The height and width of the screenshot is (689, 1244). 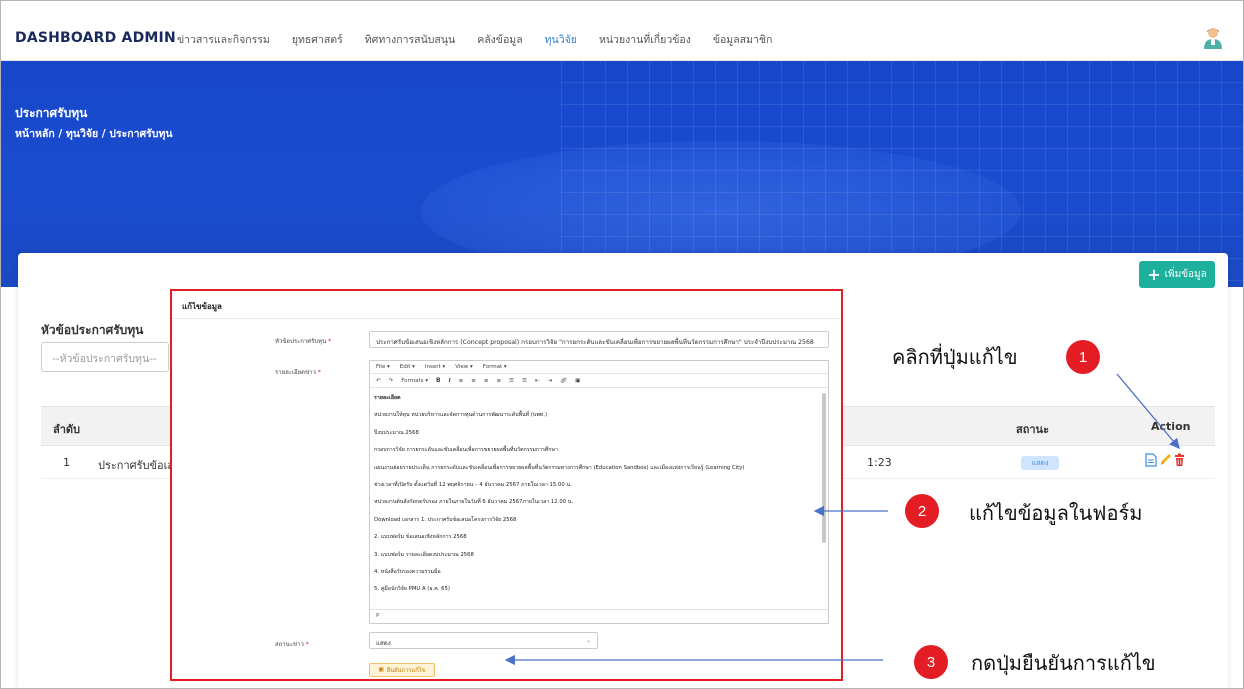 I want to click on edit-pencil-icon, so click(x=1165, y=460).